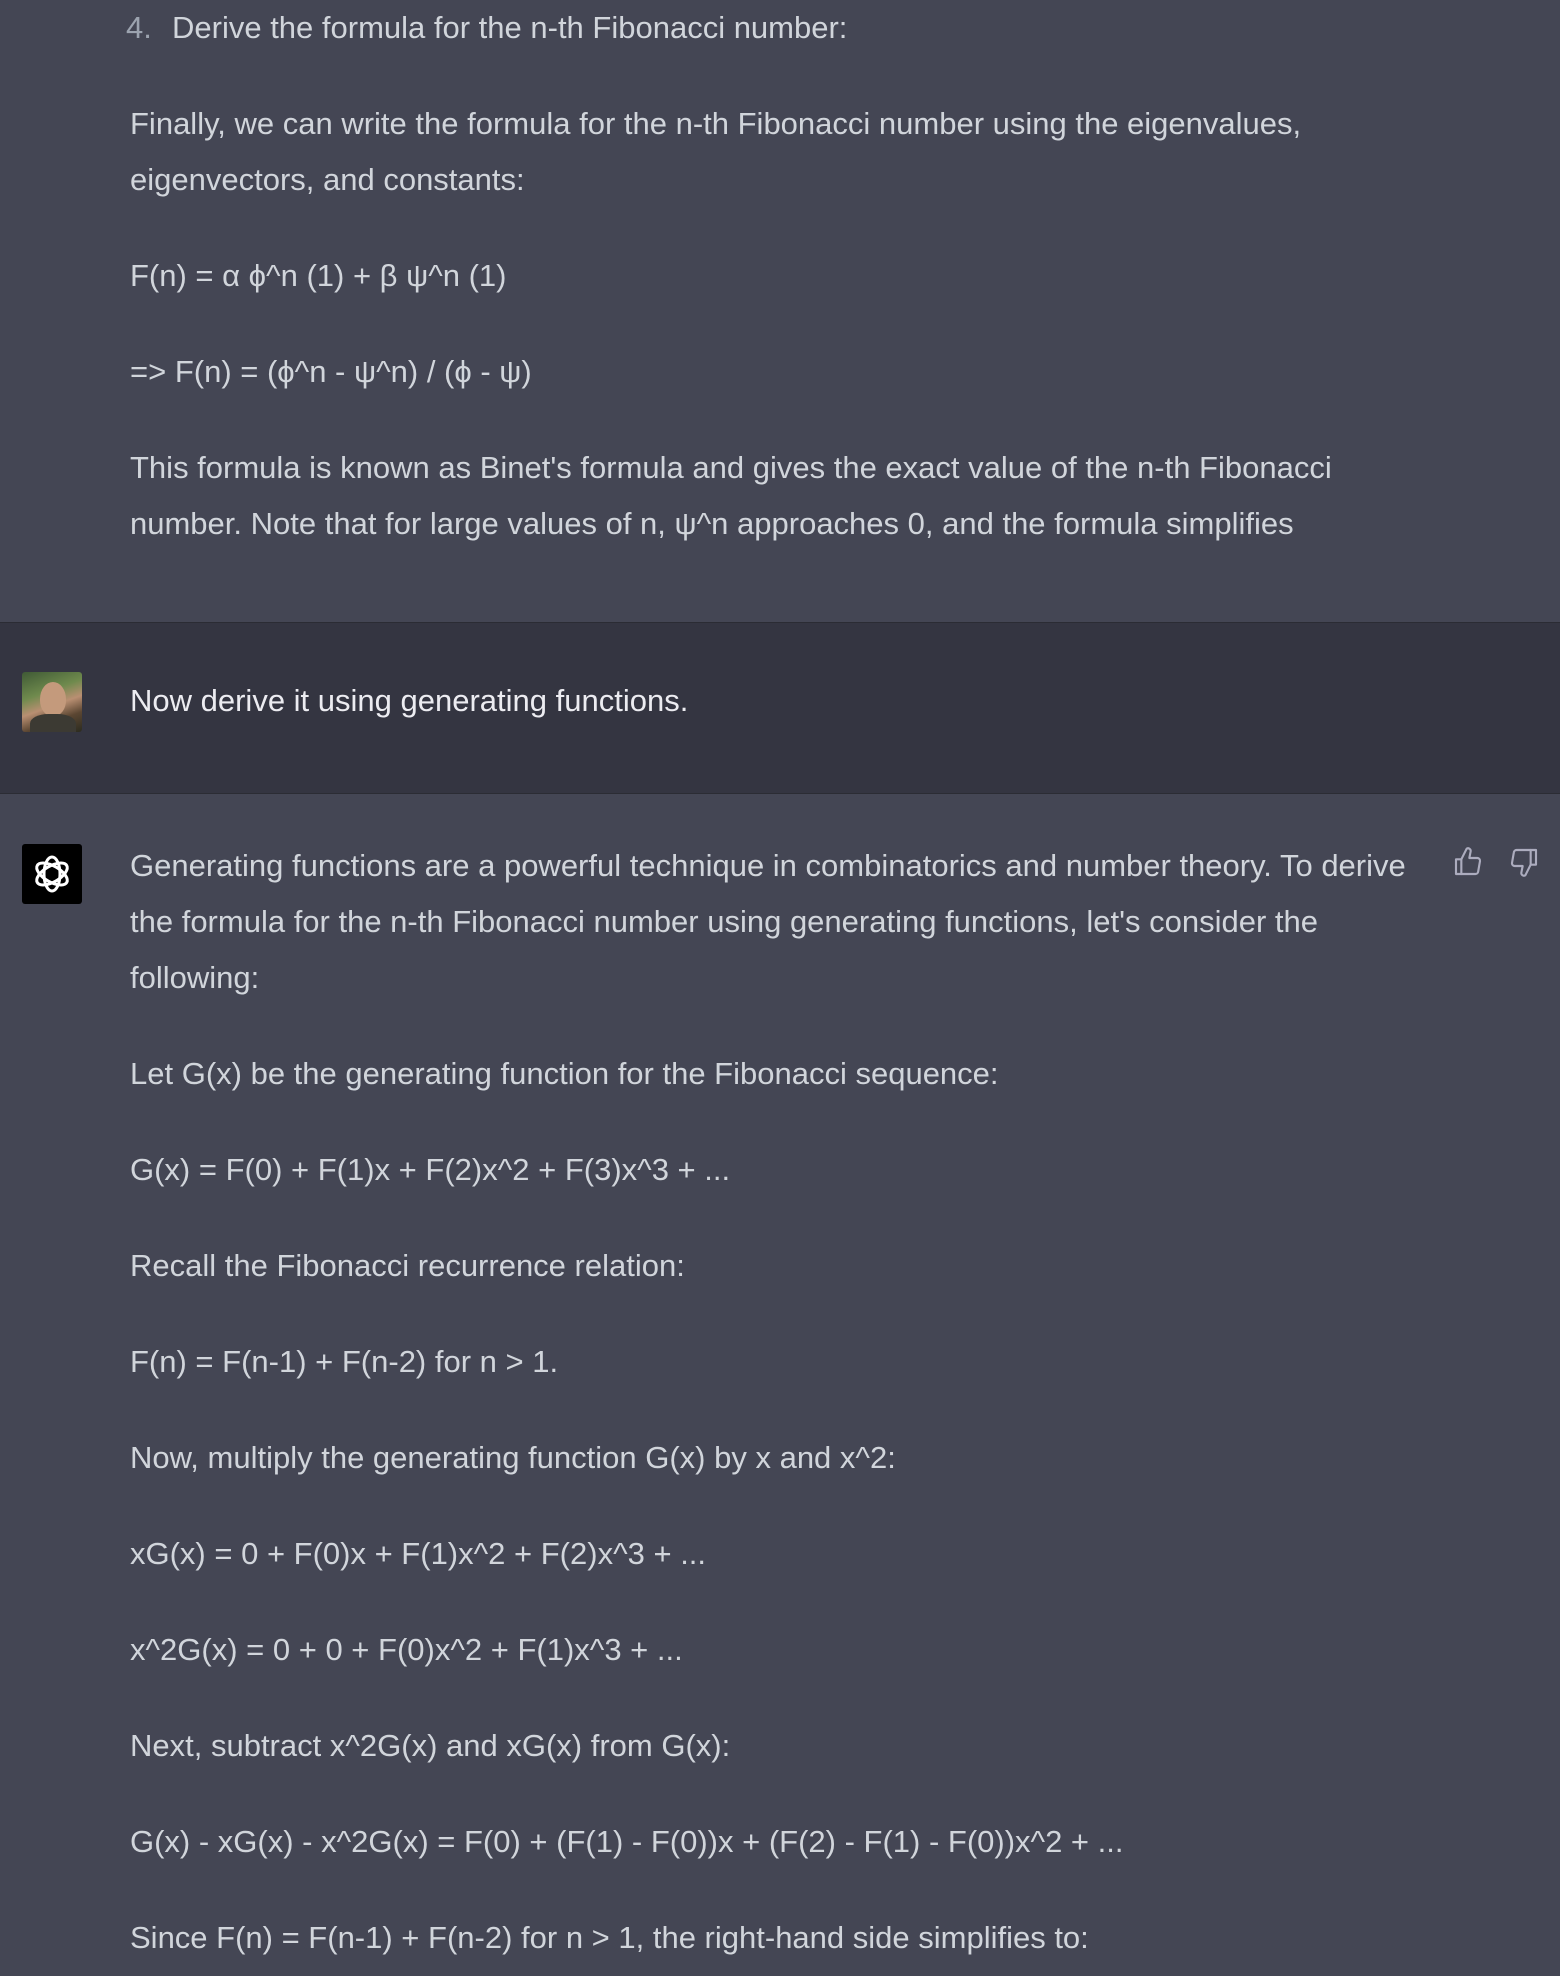 Image resolution: width=1560 pixels, height=1976 pixels. I want to click on thumbs-down-icon, so click(1524, 862).